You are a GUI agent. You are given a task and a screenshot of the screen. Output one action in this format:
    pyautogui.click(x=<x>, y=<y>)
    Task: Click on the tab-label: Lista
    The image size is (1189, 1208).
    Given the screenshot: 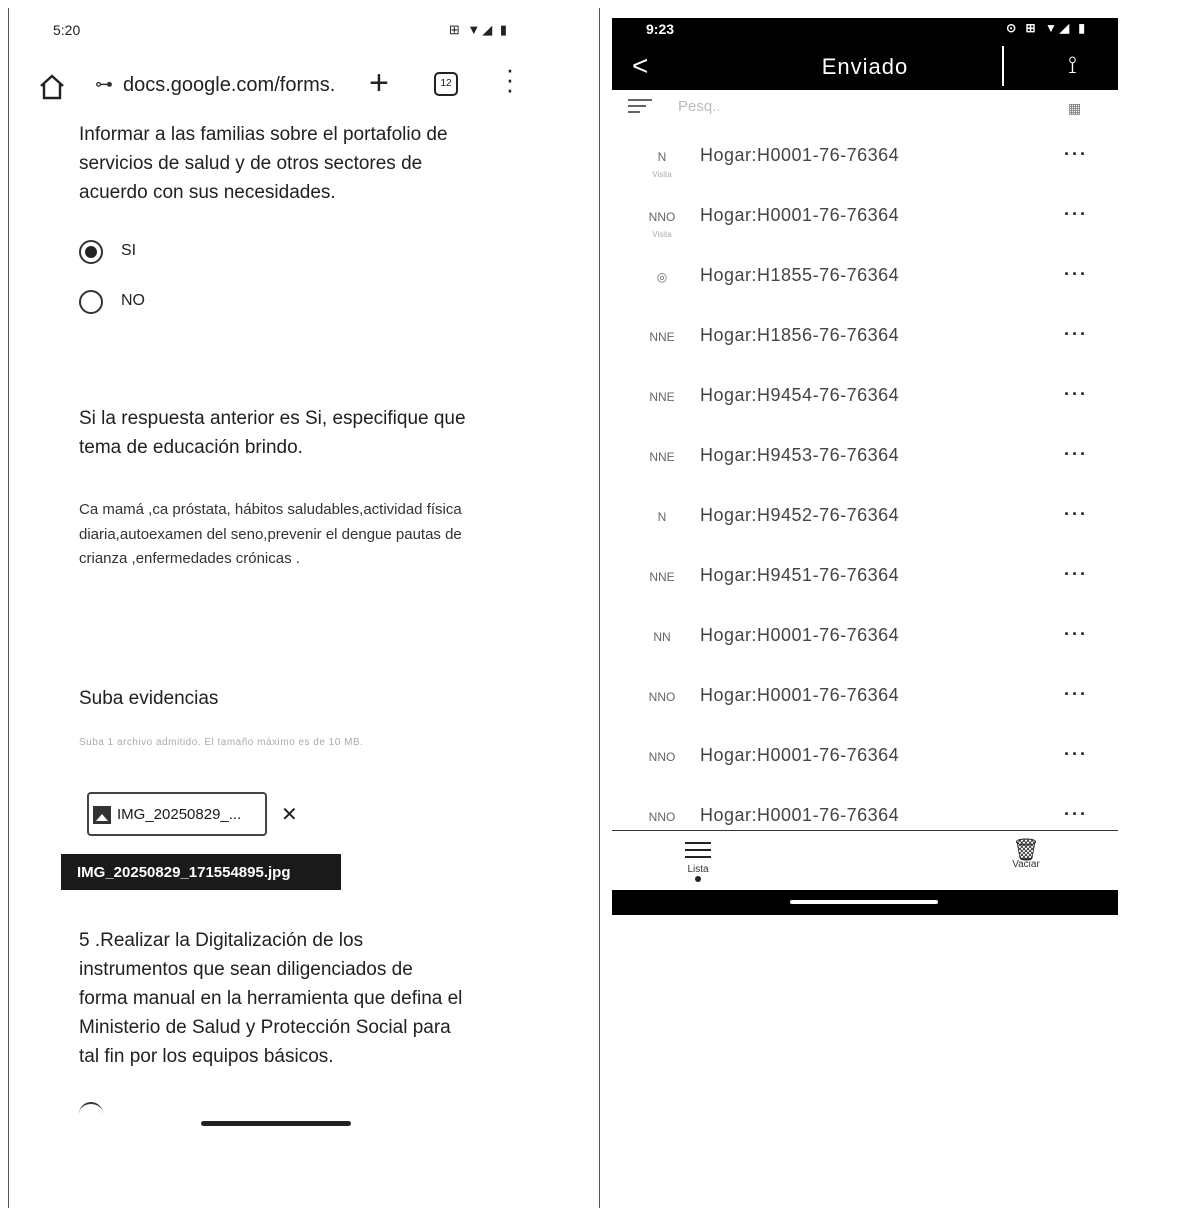 What is the action you would take?
    pyautogui.click(x=698, y=869)
    